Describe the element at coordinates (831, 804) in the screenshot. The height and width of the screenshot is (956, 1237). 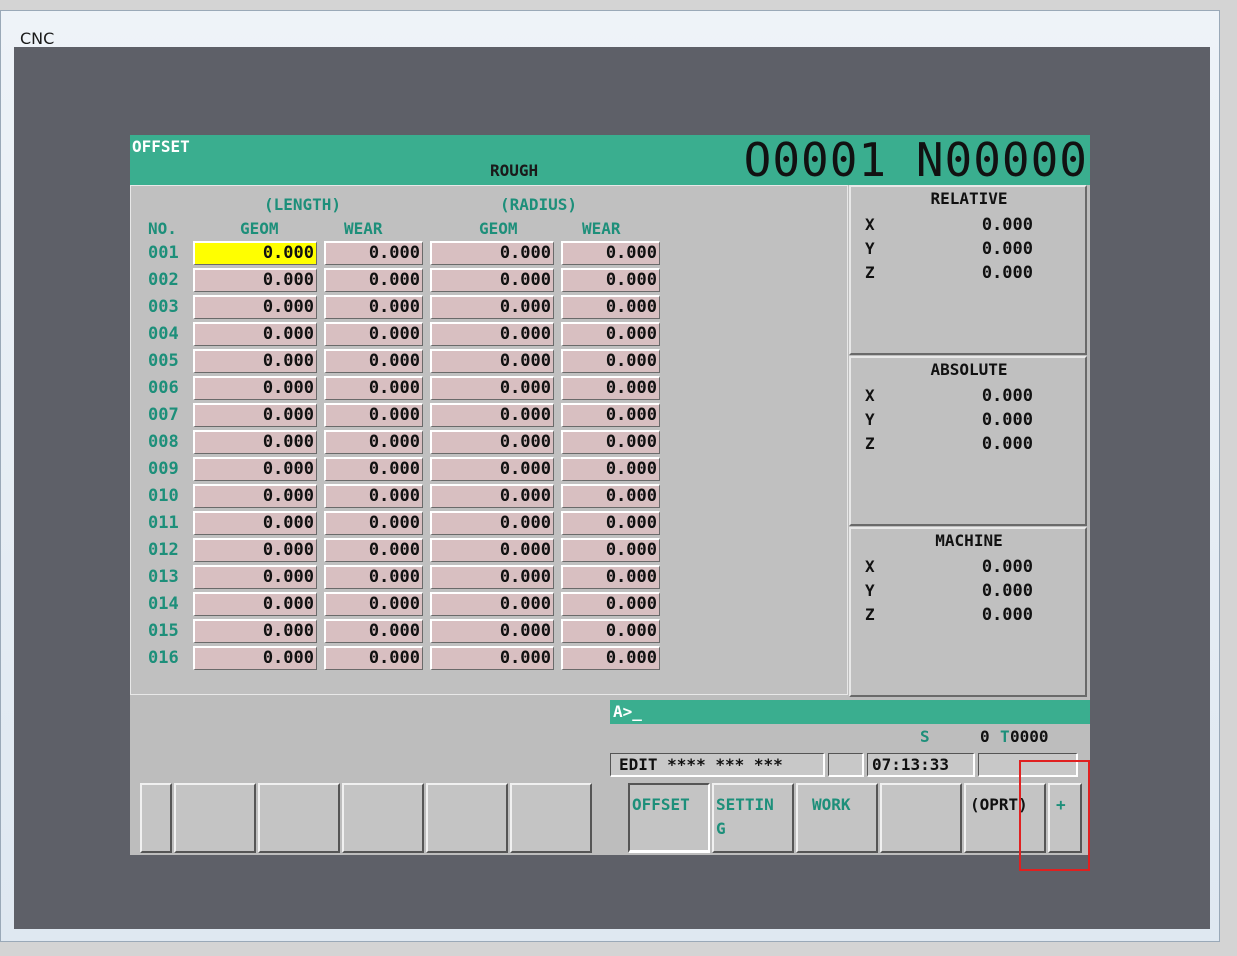
I see `softkey-work-label: WORK` at that location.